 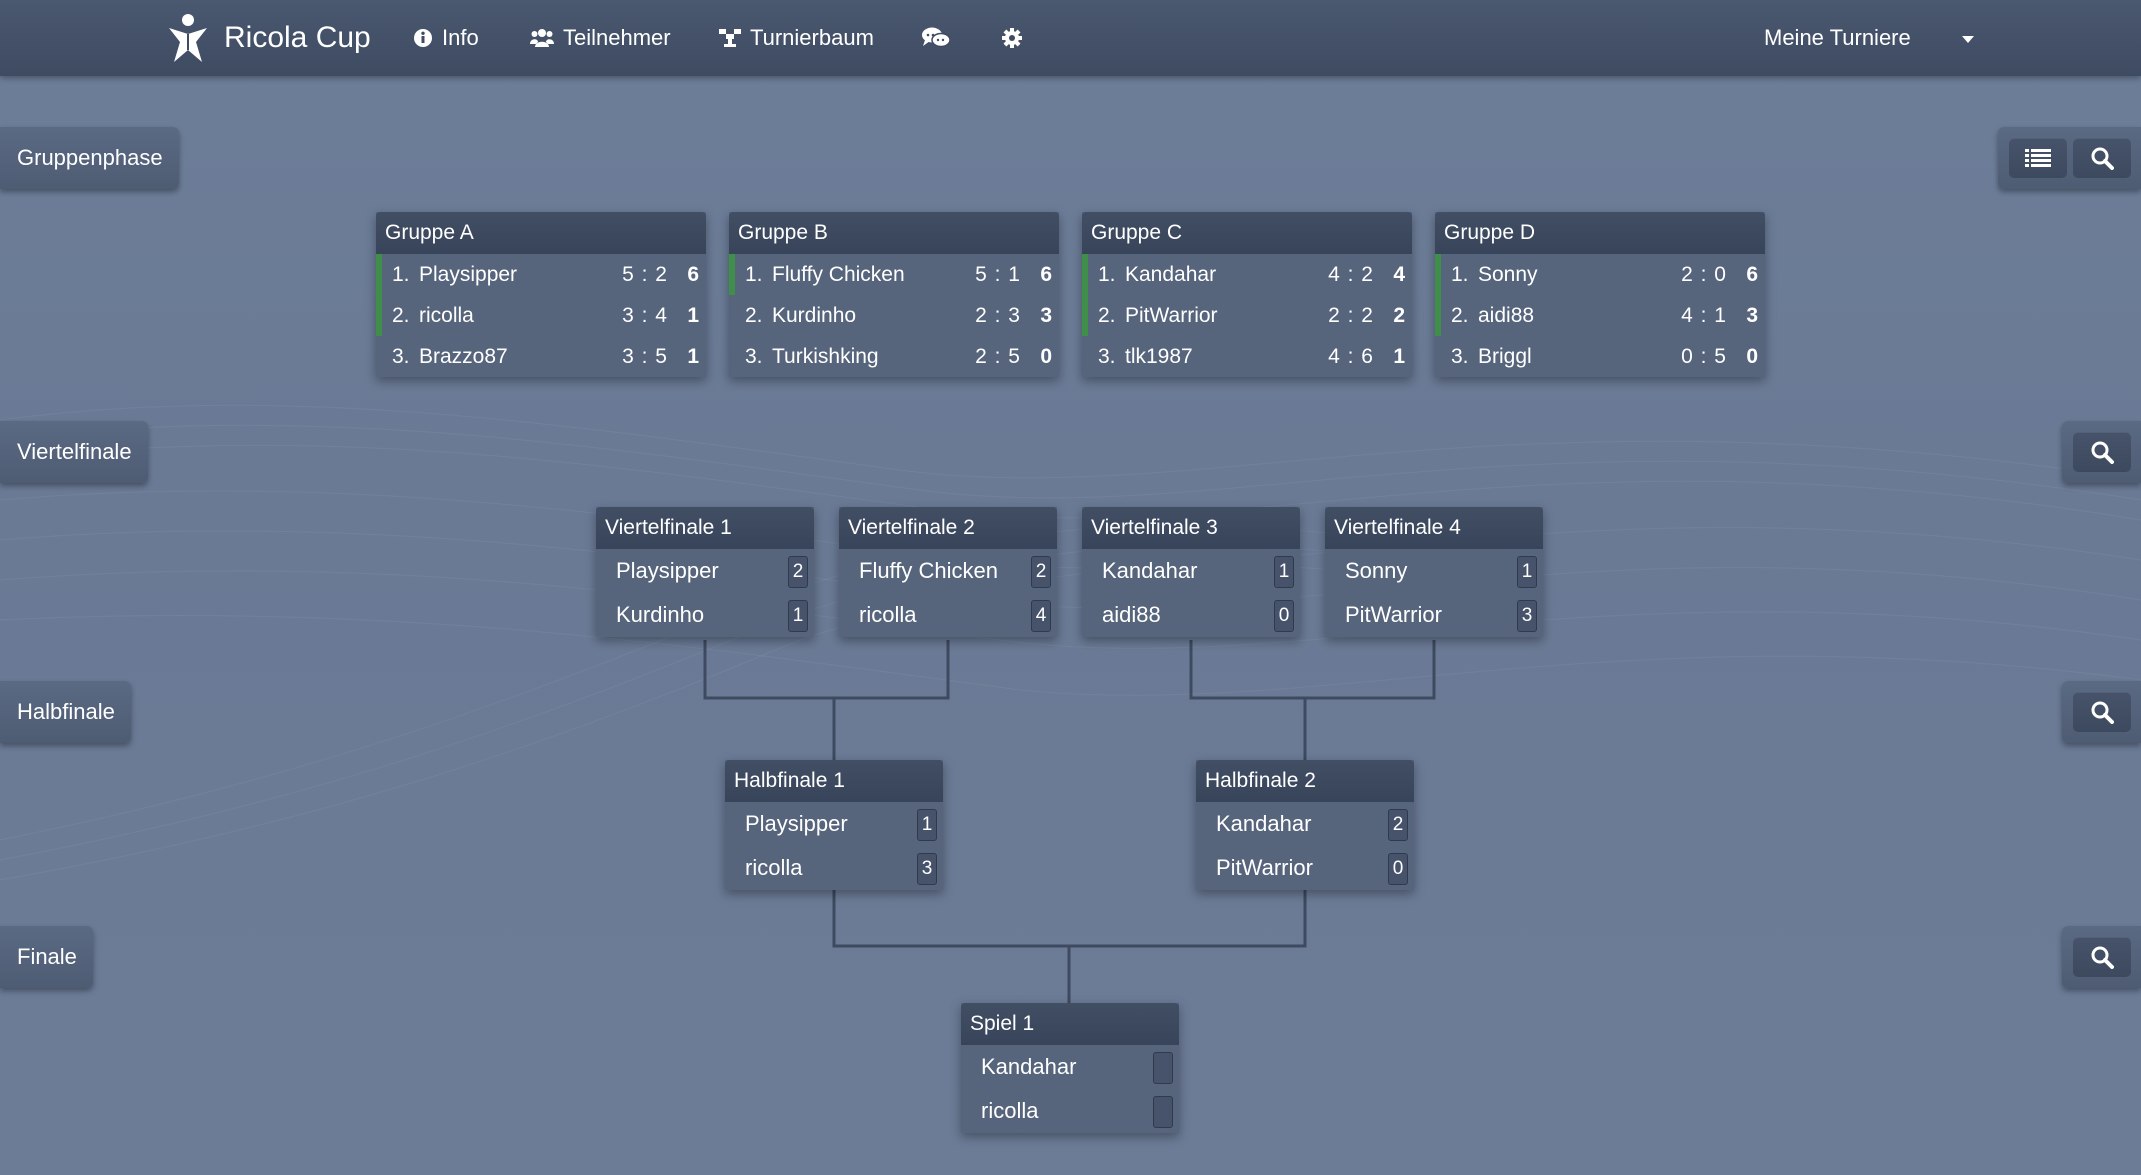 I want to click on group-title: Gruppe A, so click(x=541, y=233).